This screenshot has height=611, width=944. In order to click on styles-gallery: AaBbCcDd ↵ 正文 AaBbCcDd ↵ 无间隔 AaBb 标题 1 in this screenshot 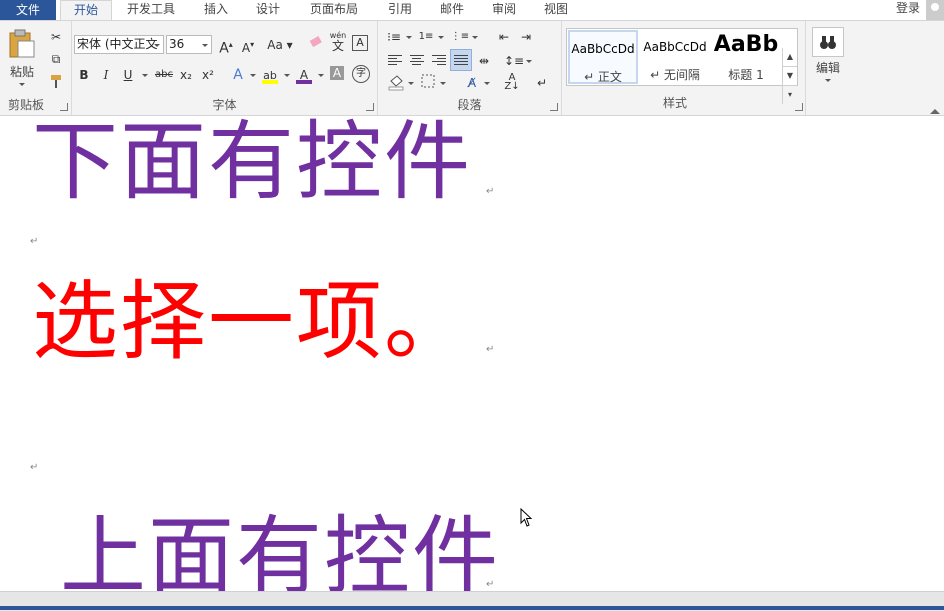, I will do `click(682, 57)`.